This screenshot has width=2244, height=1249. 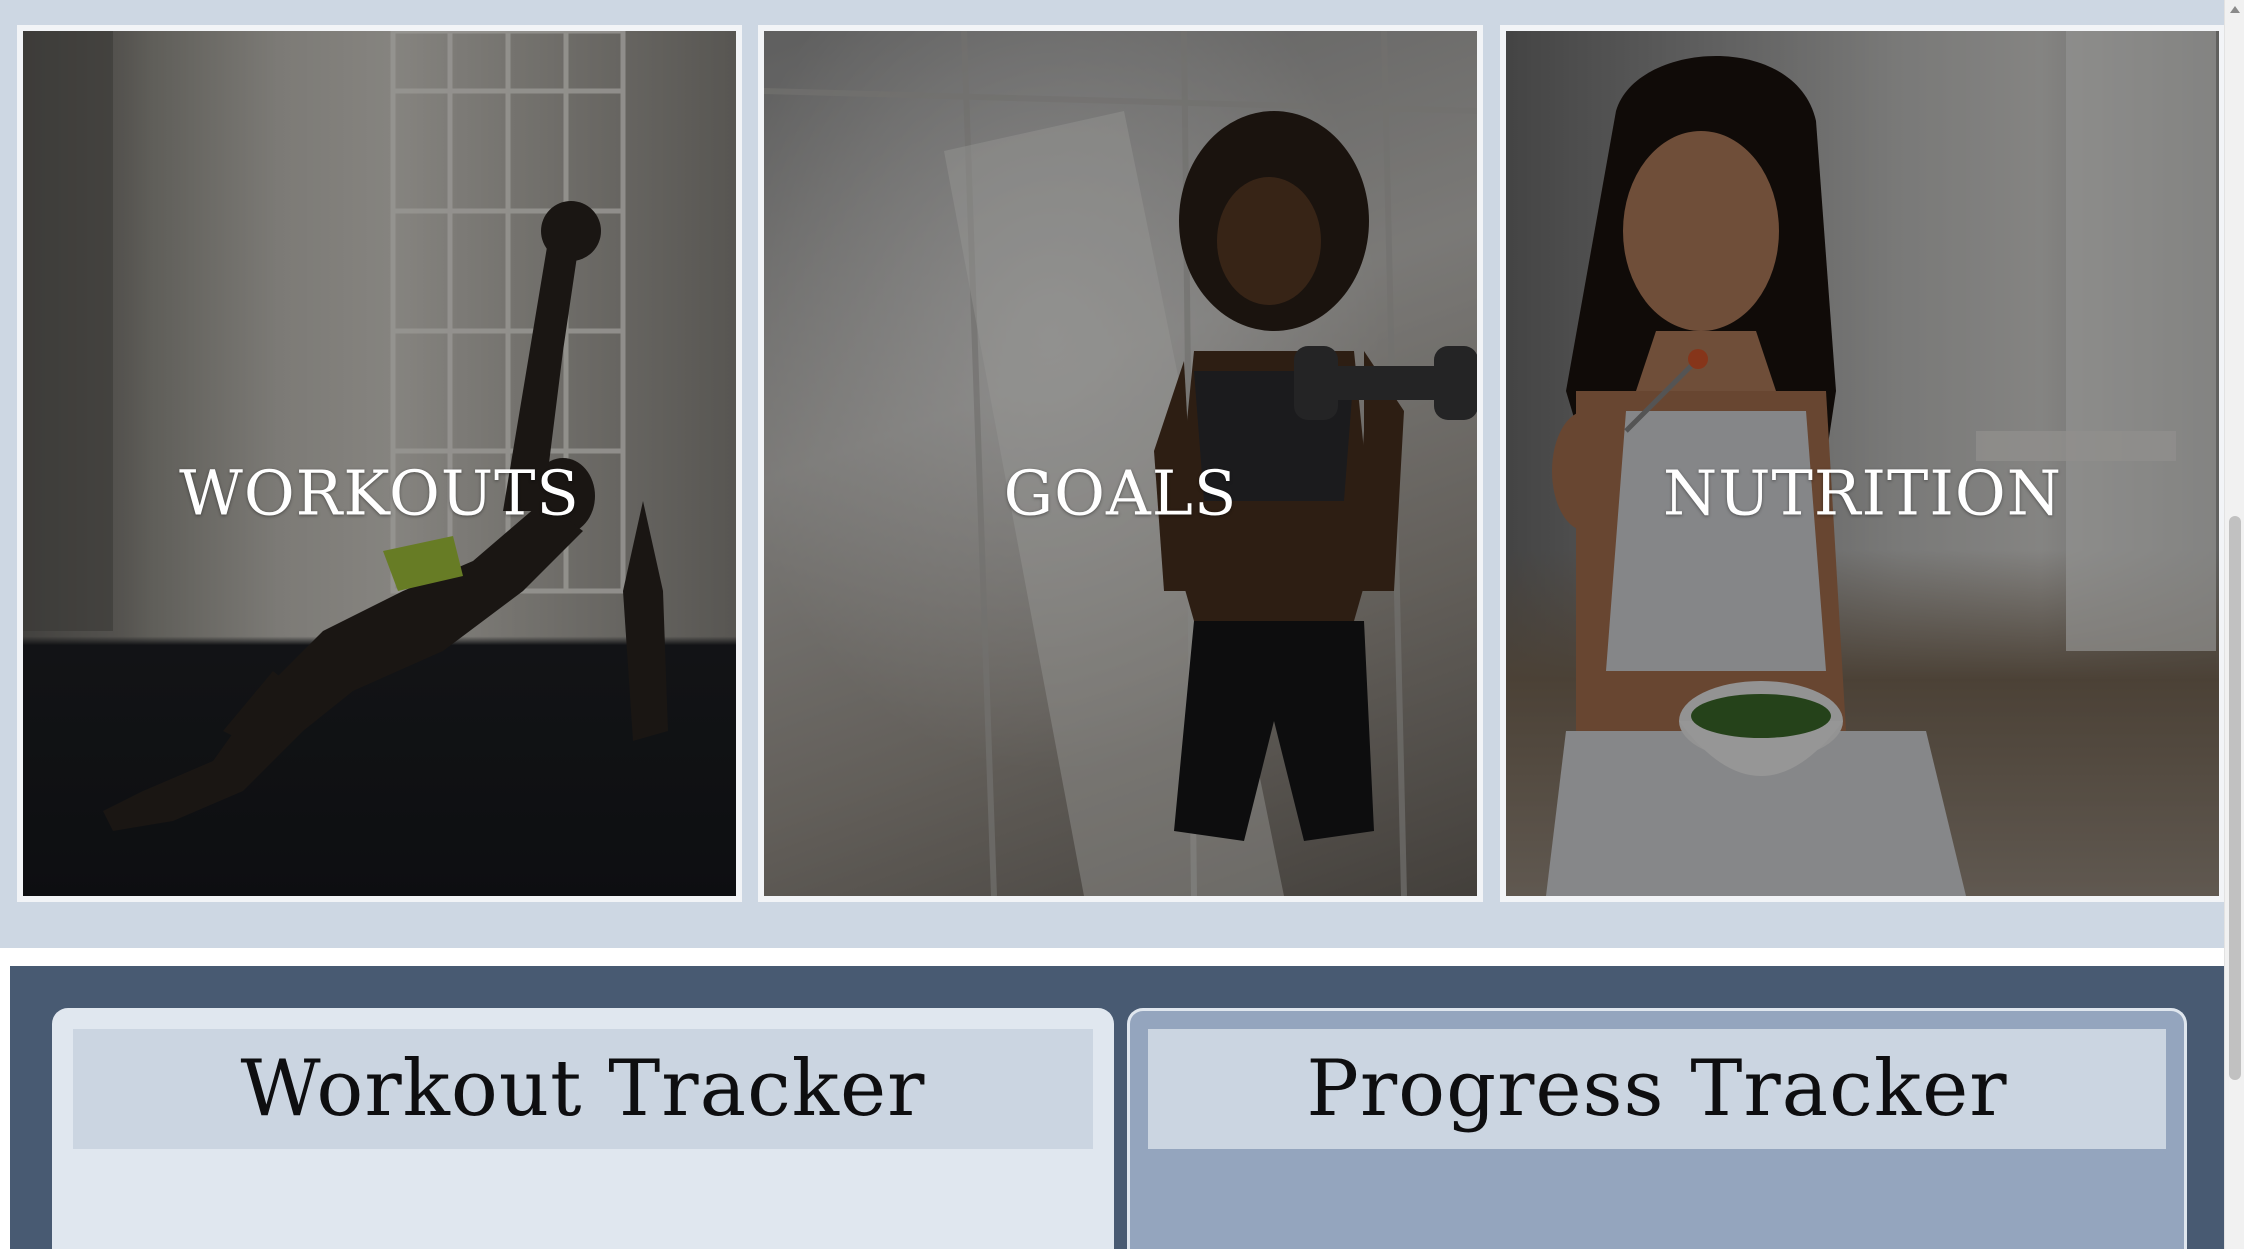 I want to click on workouts-label: WORKOUTS, so click(x=379, y=493).